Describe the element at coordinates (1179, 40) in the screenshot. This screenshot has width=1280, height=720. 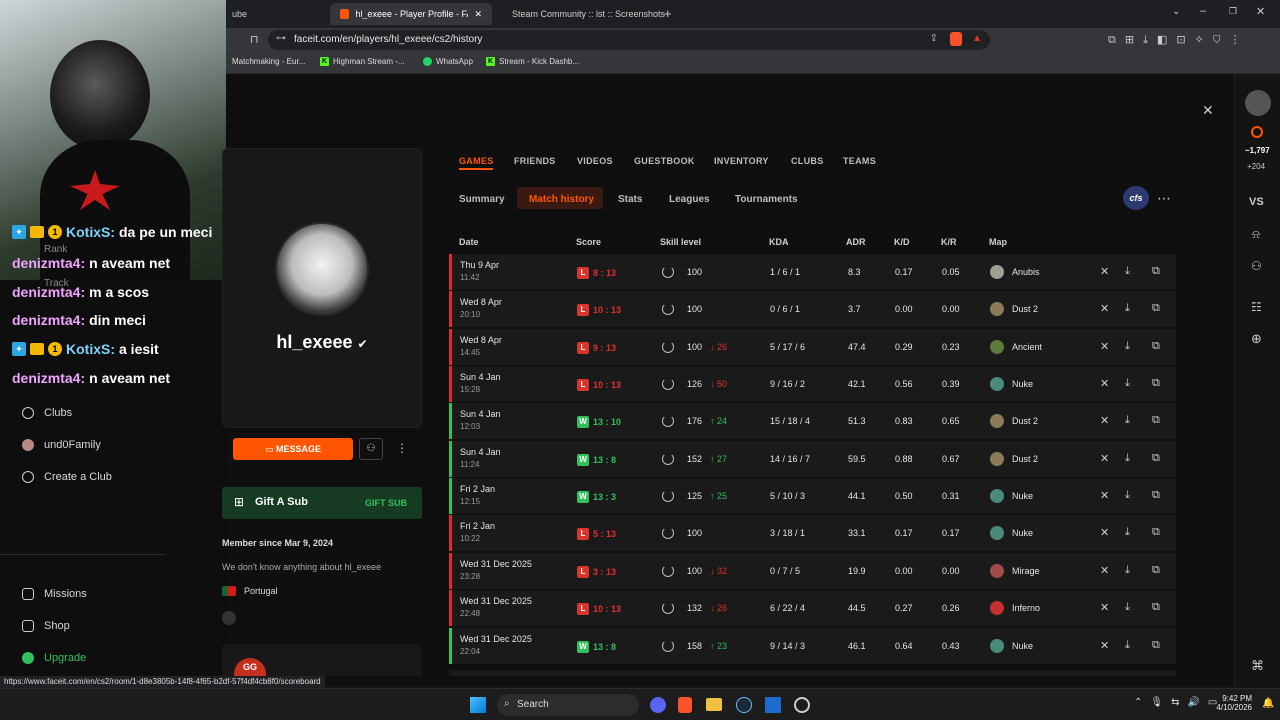
I see `toolbar-icons: ⧉⊞⤓◧⊡✧⛉⋮` at that location.